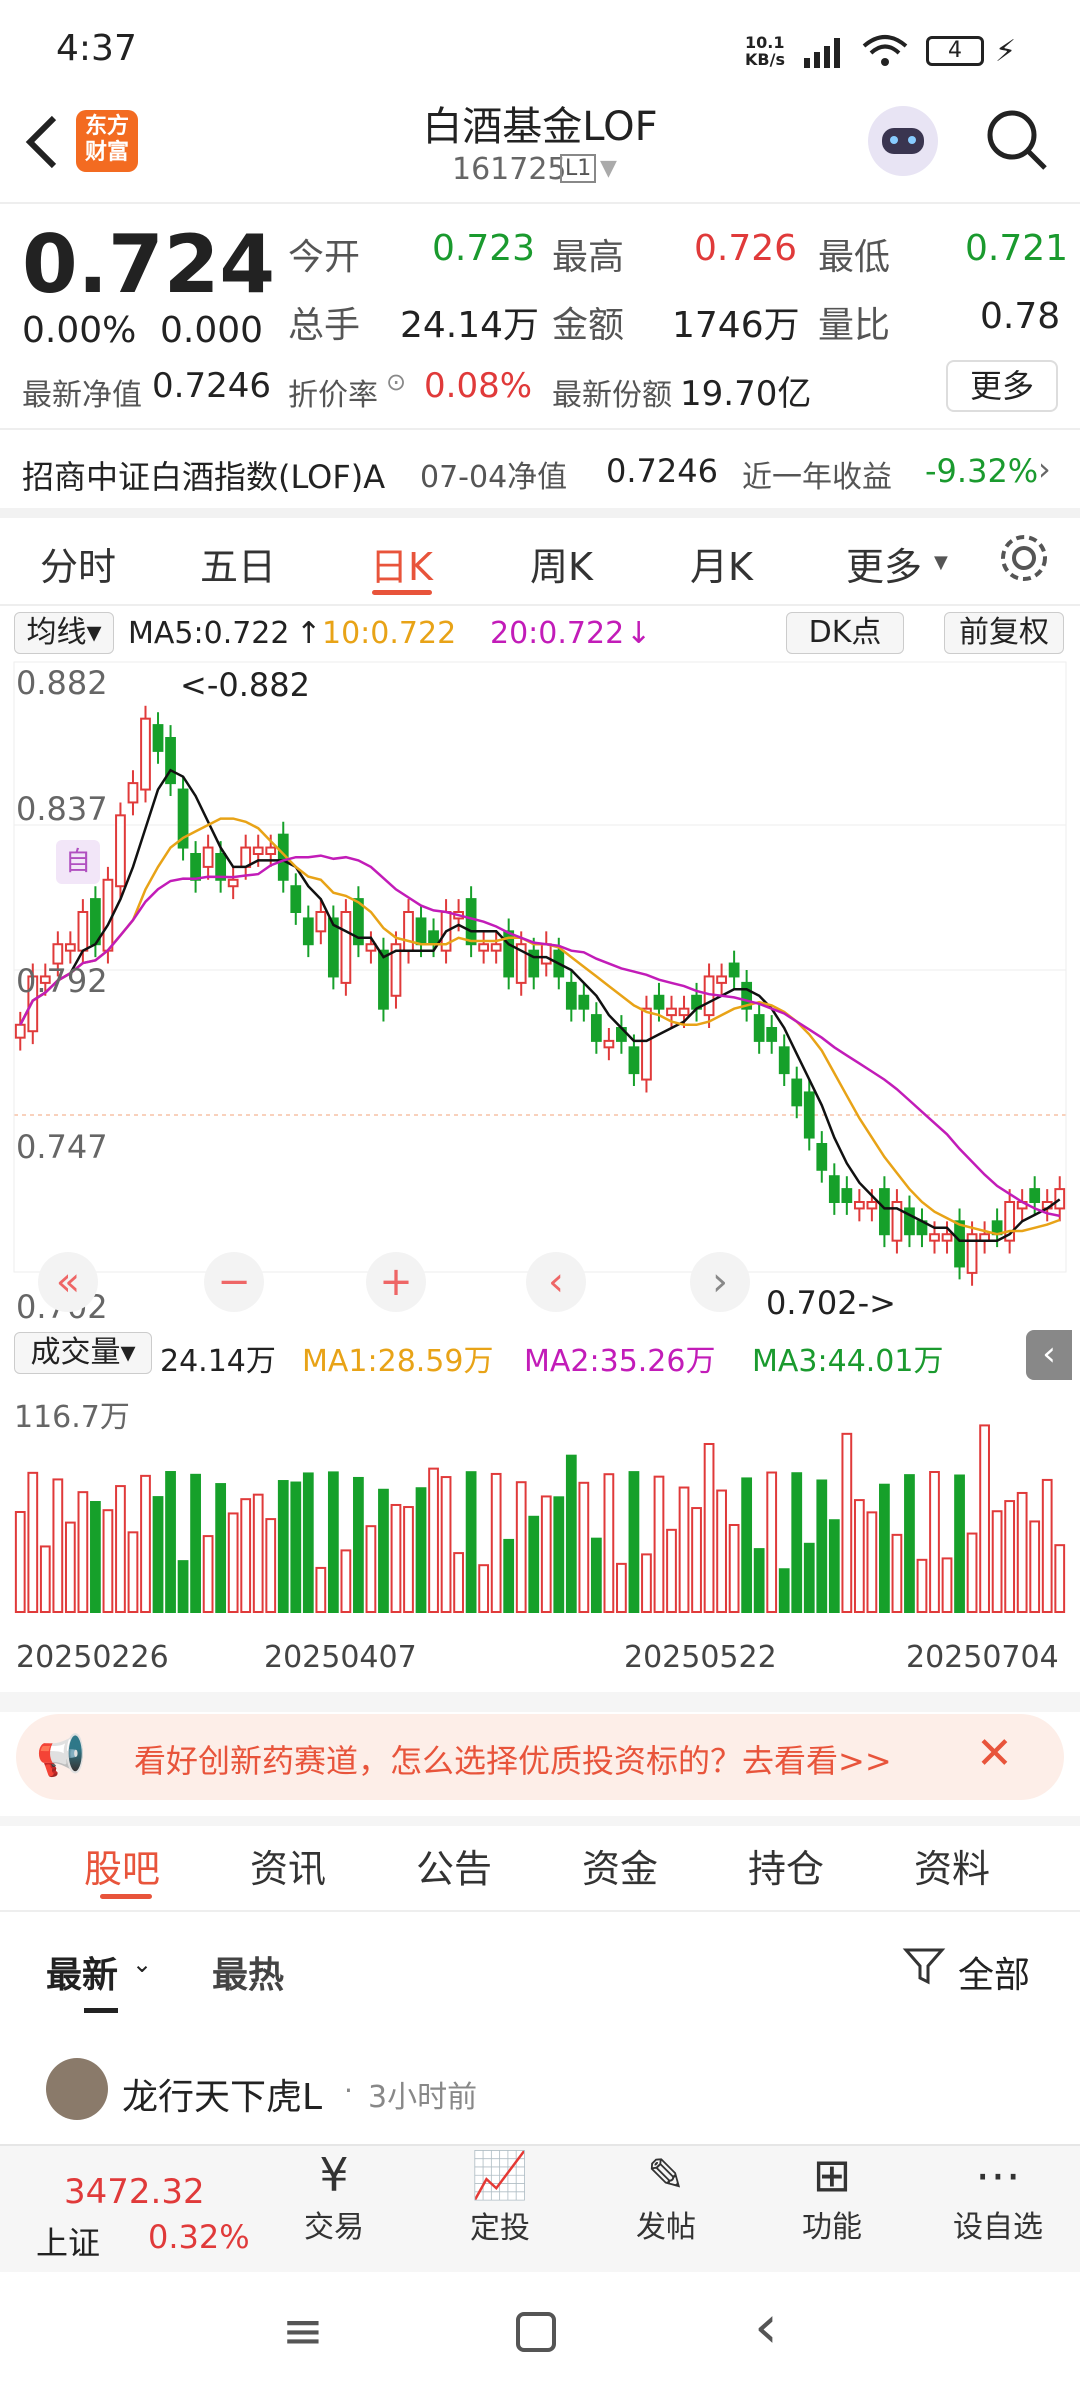 The height and width of the screenshot is (2400, 1080). What do you see at coordinates (454, 1865) in the screenshot?
I see `tab-announcements: 公告` at bounding box center [454, 1865].